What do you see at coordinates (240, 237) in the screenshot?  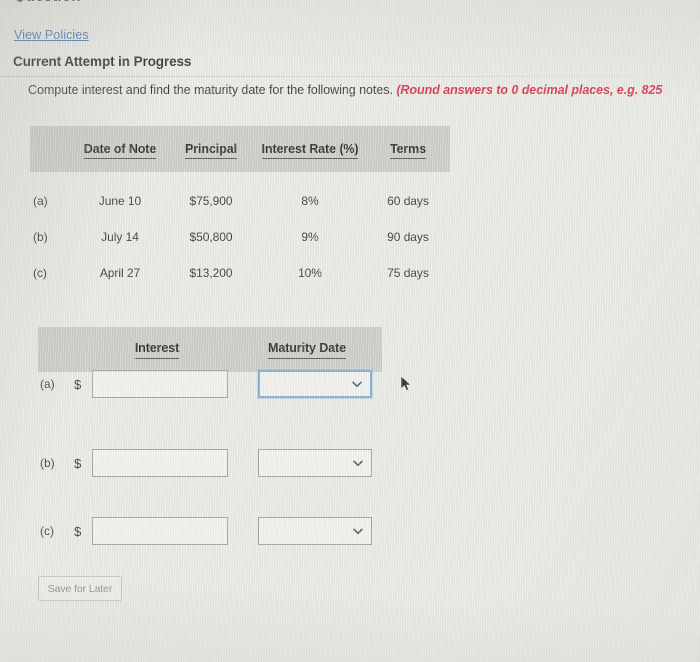 I see `table-row: (b) July 14 $50,800 9% 90 days` at bounding box center [240, 237].